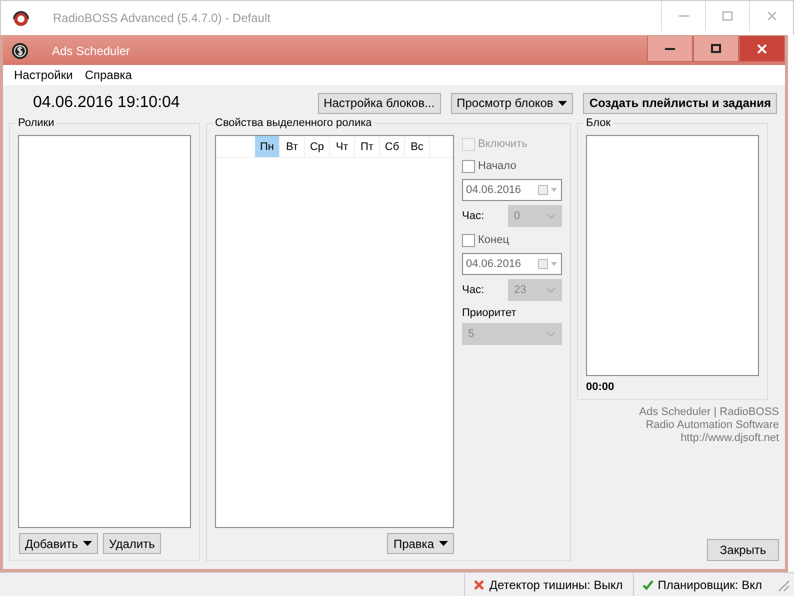 This screenshot has height=596, width=794. Describe the element at coordinates (293, 123) in the screenshot. I see `group-title: Свойства выделенного ролика` at that location.